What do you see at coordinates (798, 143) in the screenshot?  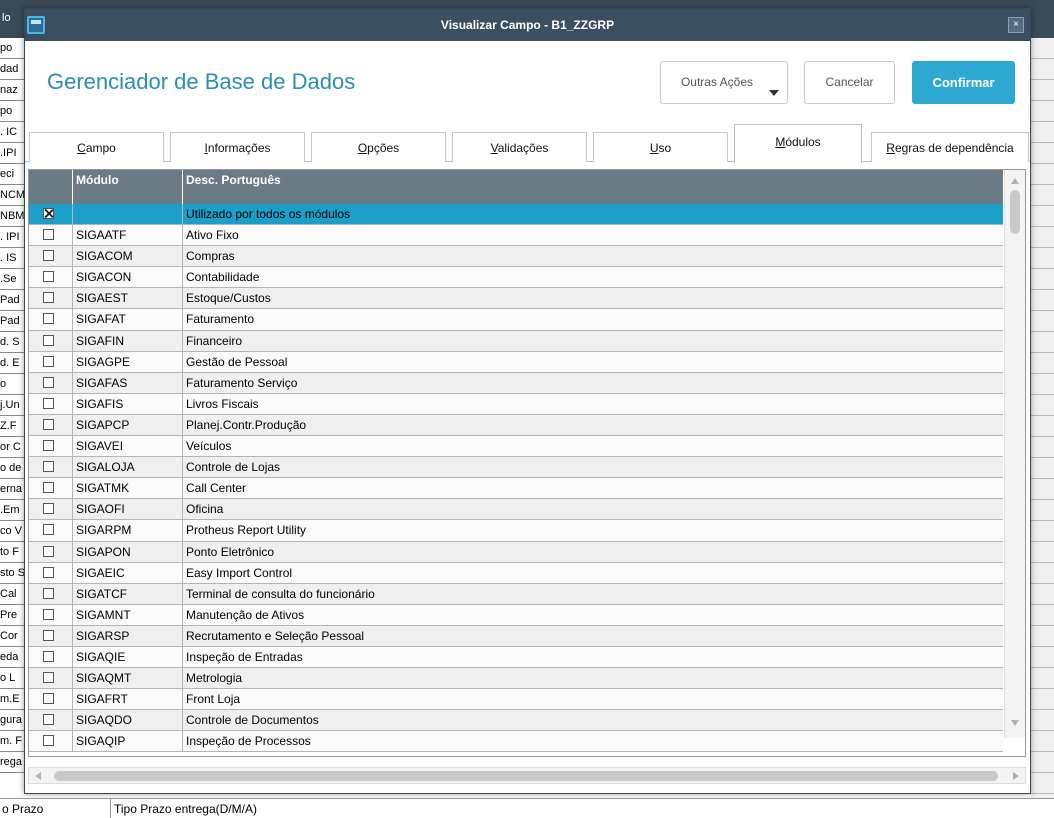 I see `tab-modulos: Módulos` at bounding box center [798, 143].